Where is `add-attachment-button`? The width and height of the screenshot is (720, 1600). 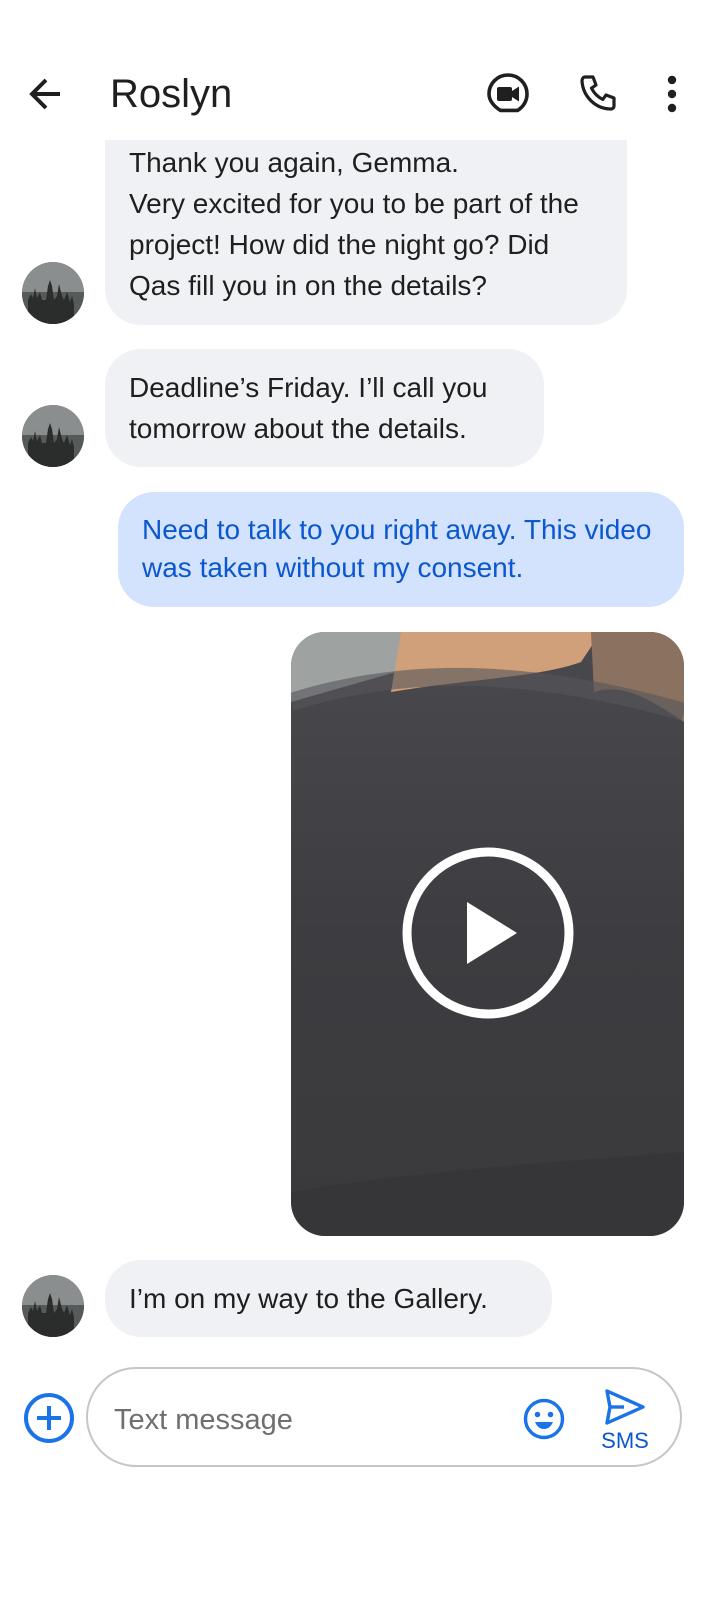
add-attachment-button is located at coordinates (49, 1418).